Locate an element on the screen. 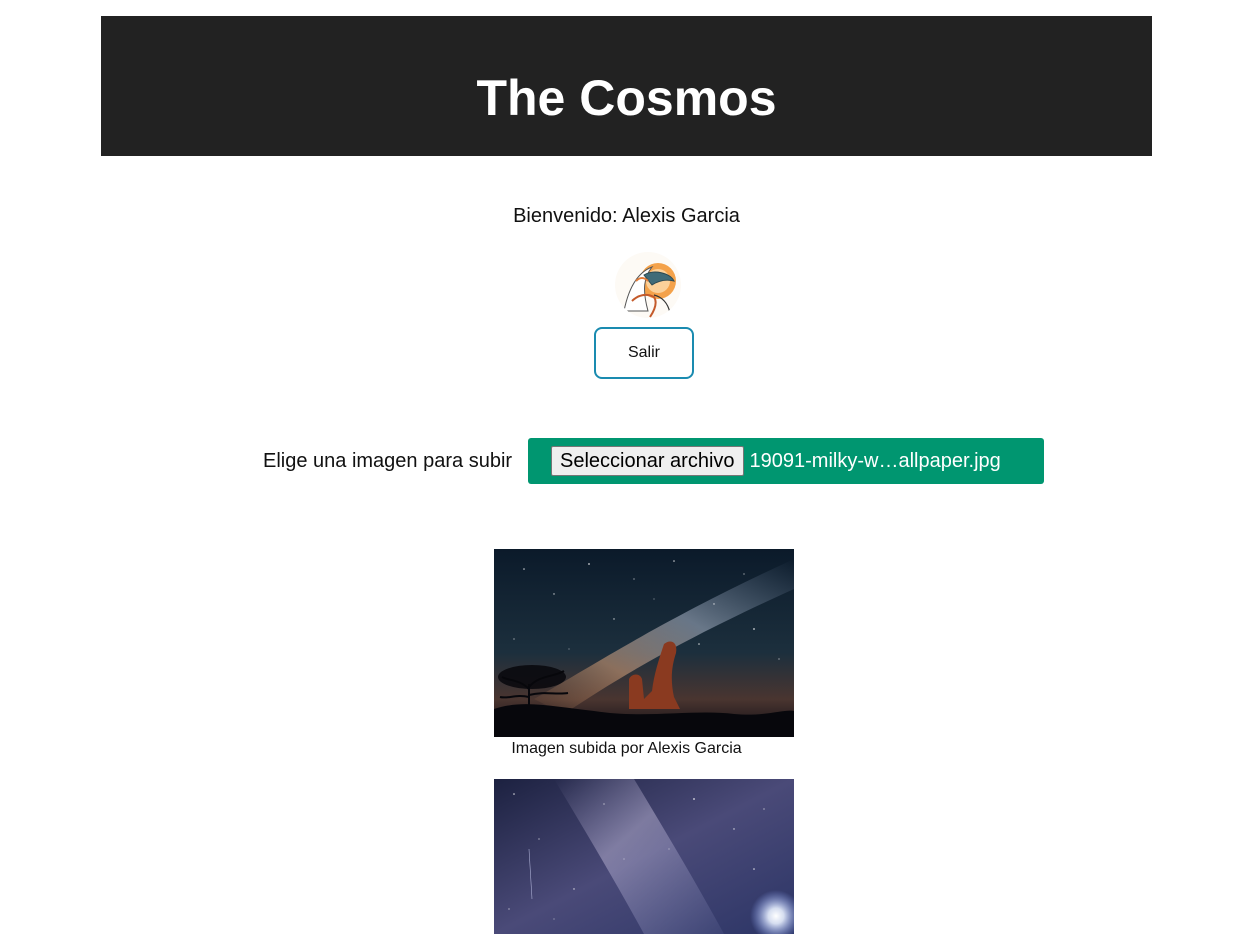 Image resolution: width=1253 pixels, height=943 pixels. gallery-image-milky-way-purple is located at coordinates (644, 856).